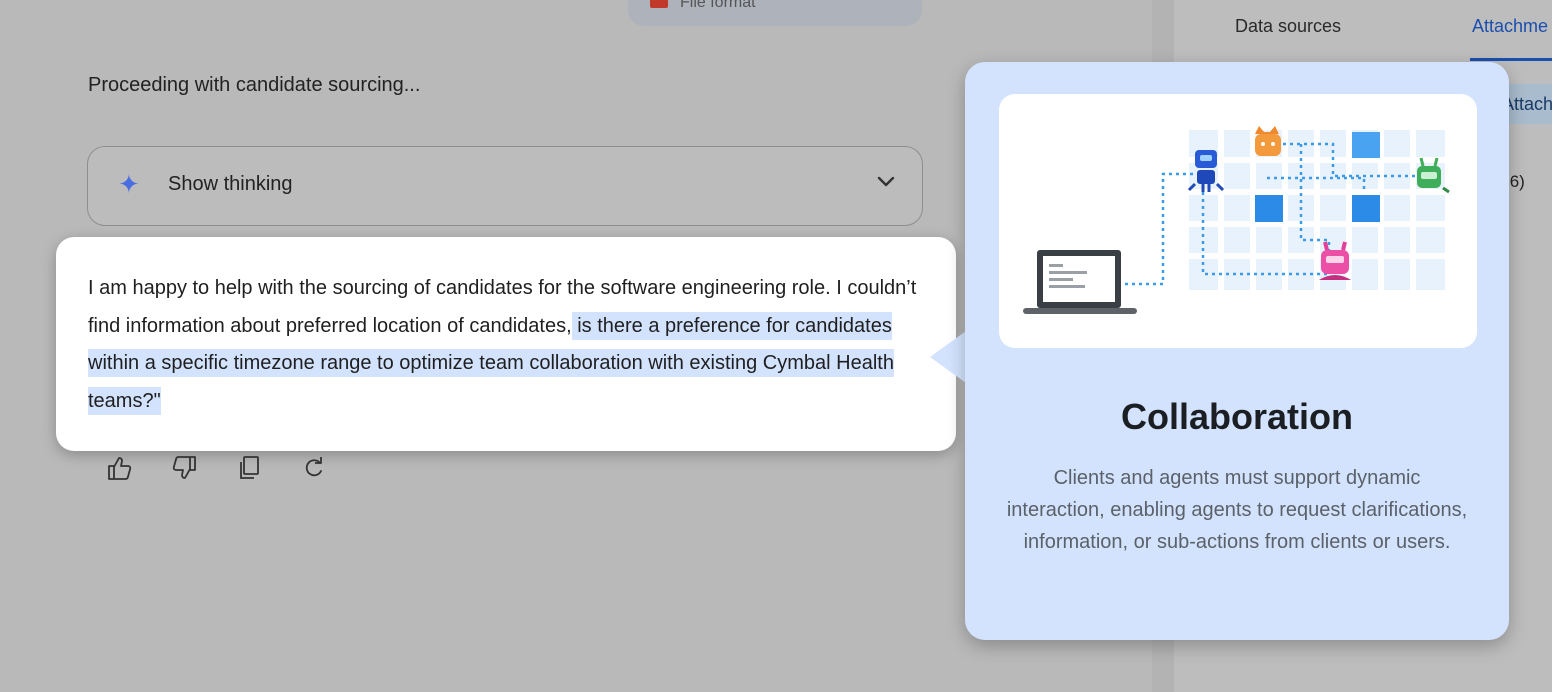 The width and height of the screenshot is (1552, 692). What do you see at coordinates (775, 13) in the screenshot?
I see `file-chip: File format` at bounding box center [775, 13].